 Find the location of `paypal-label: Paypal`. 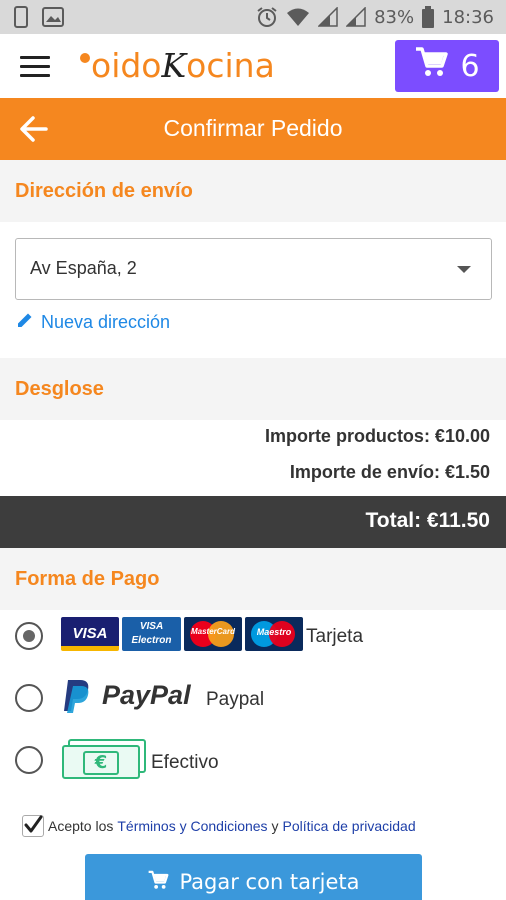

paypal-label: Paypal is located at coordinates (235, 699).